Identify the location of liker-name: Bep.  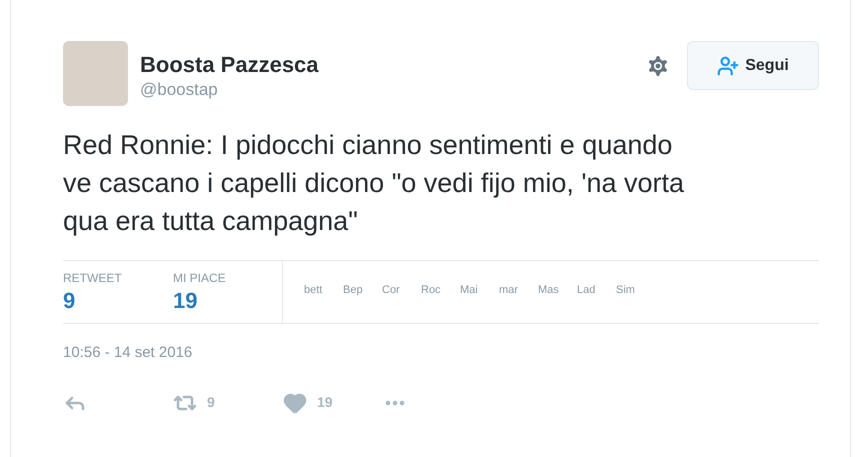
(356, 303).